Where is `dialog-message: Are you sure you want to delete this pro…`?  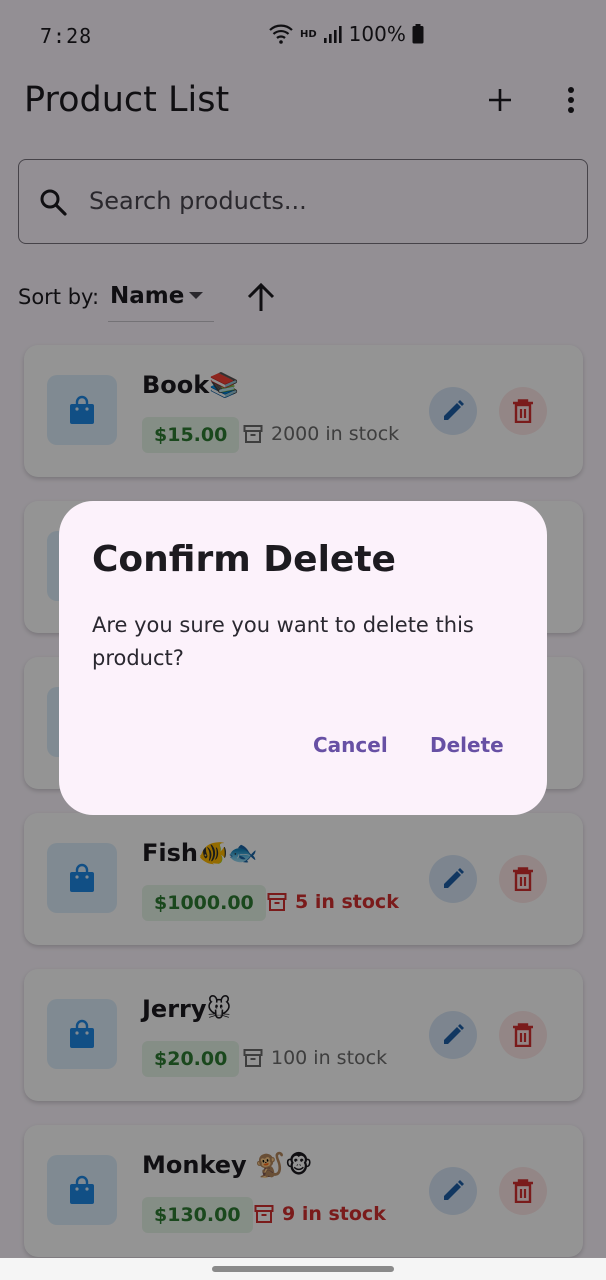
dialog-message: Are you sure you want to delete this pro… is located at coordinates (283, 641).